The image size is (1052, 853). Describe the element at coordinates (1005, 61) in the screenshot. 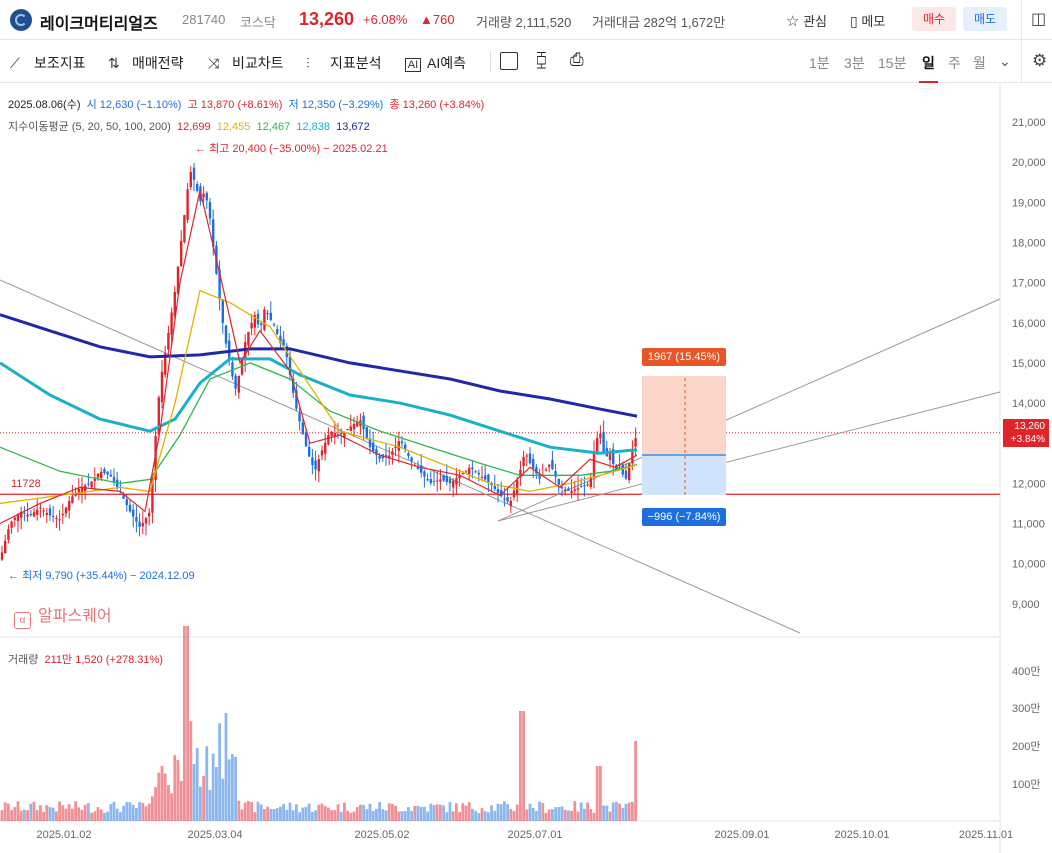

I see `chevron-down-icon: ⌄` at that location.